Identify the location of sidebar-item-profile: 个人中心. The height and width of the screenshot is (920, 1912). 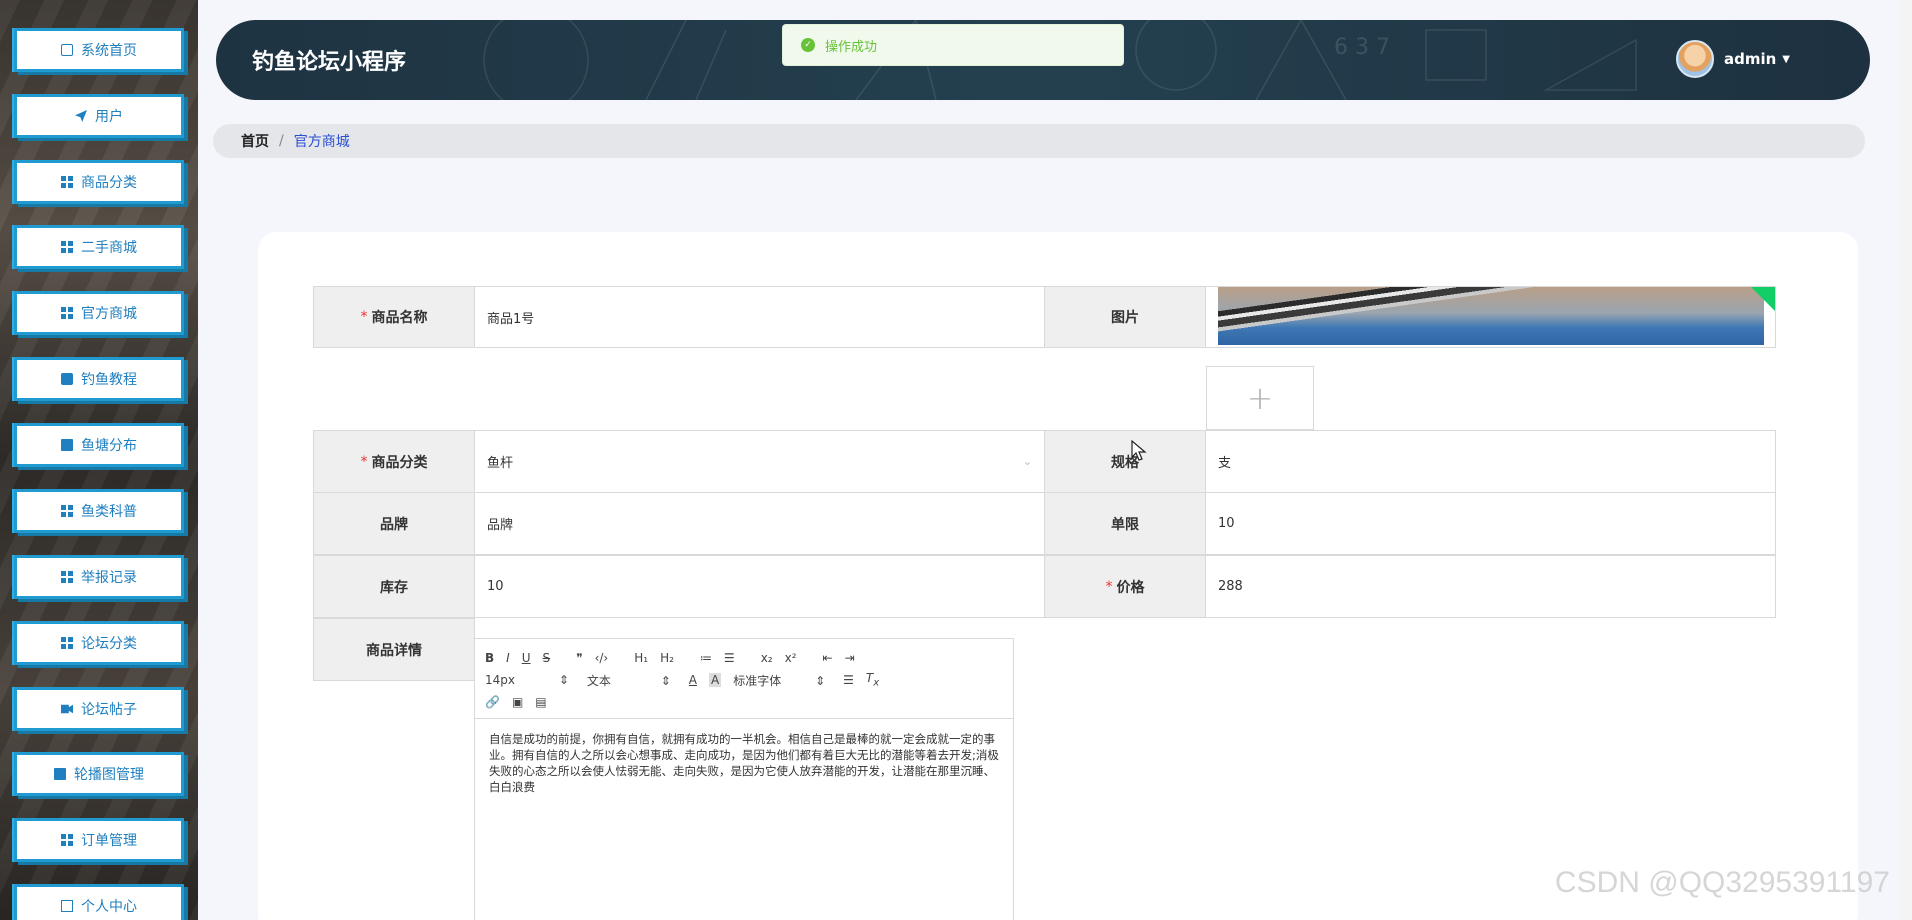
(99, 902).